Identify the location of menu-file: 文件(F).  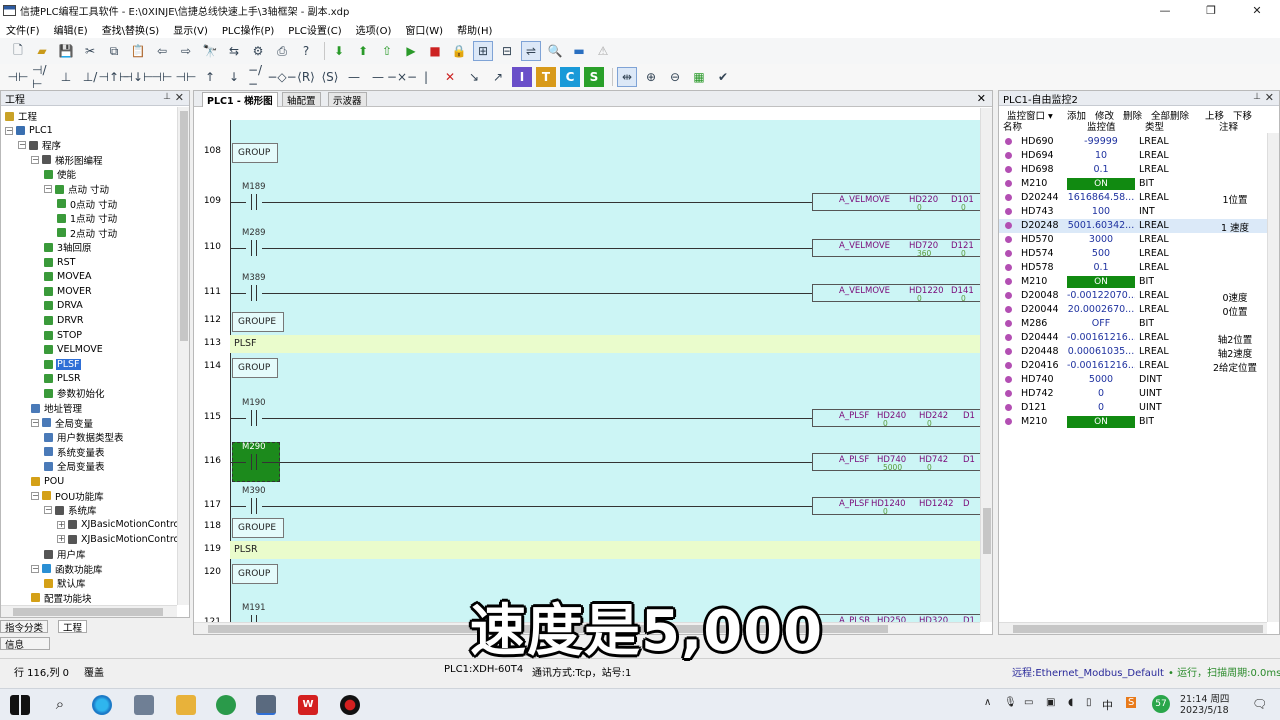
(23, 29).